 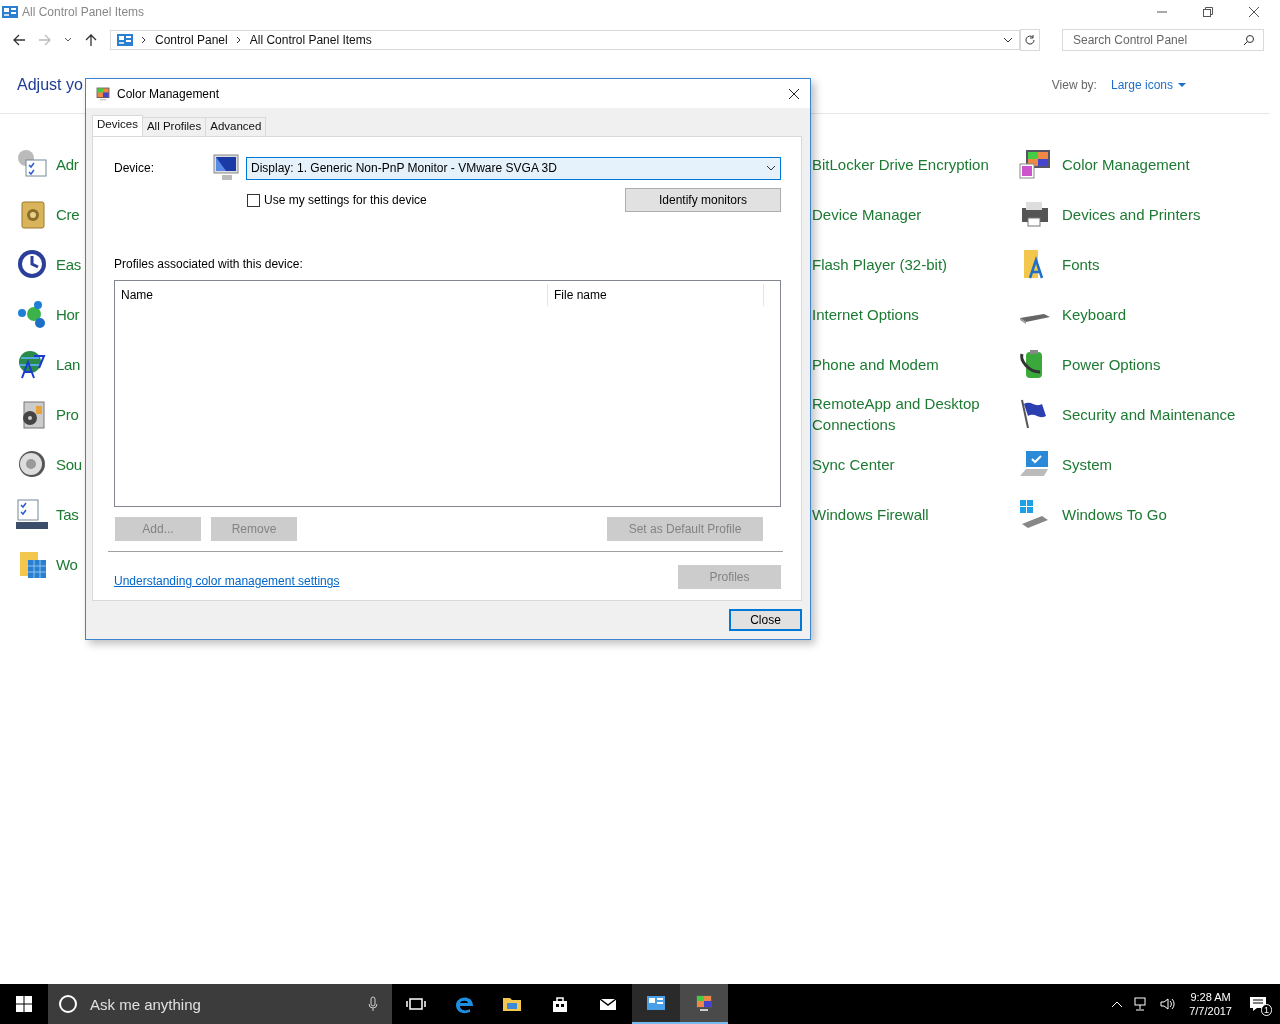 I want to click on dialog-title: Color Management, so click(x=168, y=93).